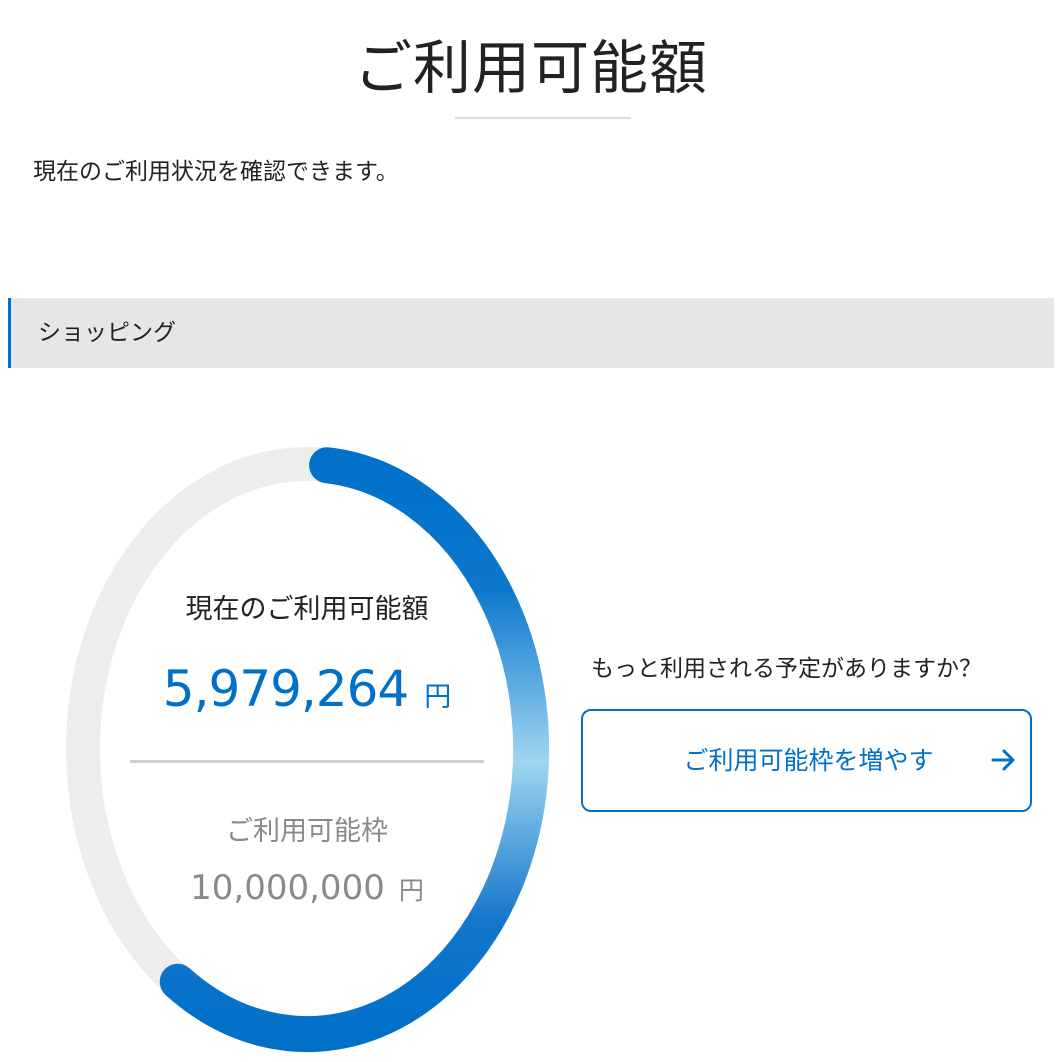 This screenshot has height=1062, width=1062. Describe the element at coordinates (543, 118) in the screenshot. I see `title-underline` at that location.